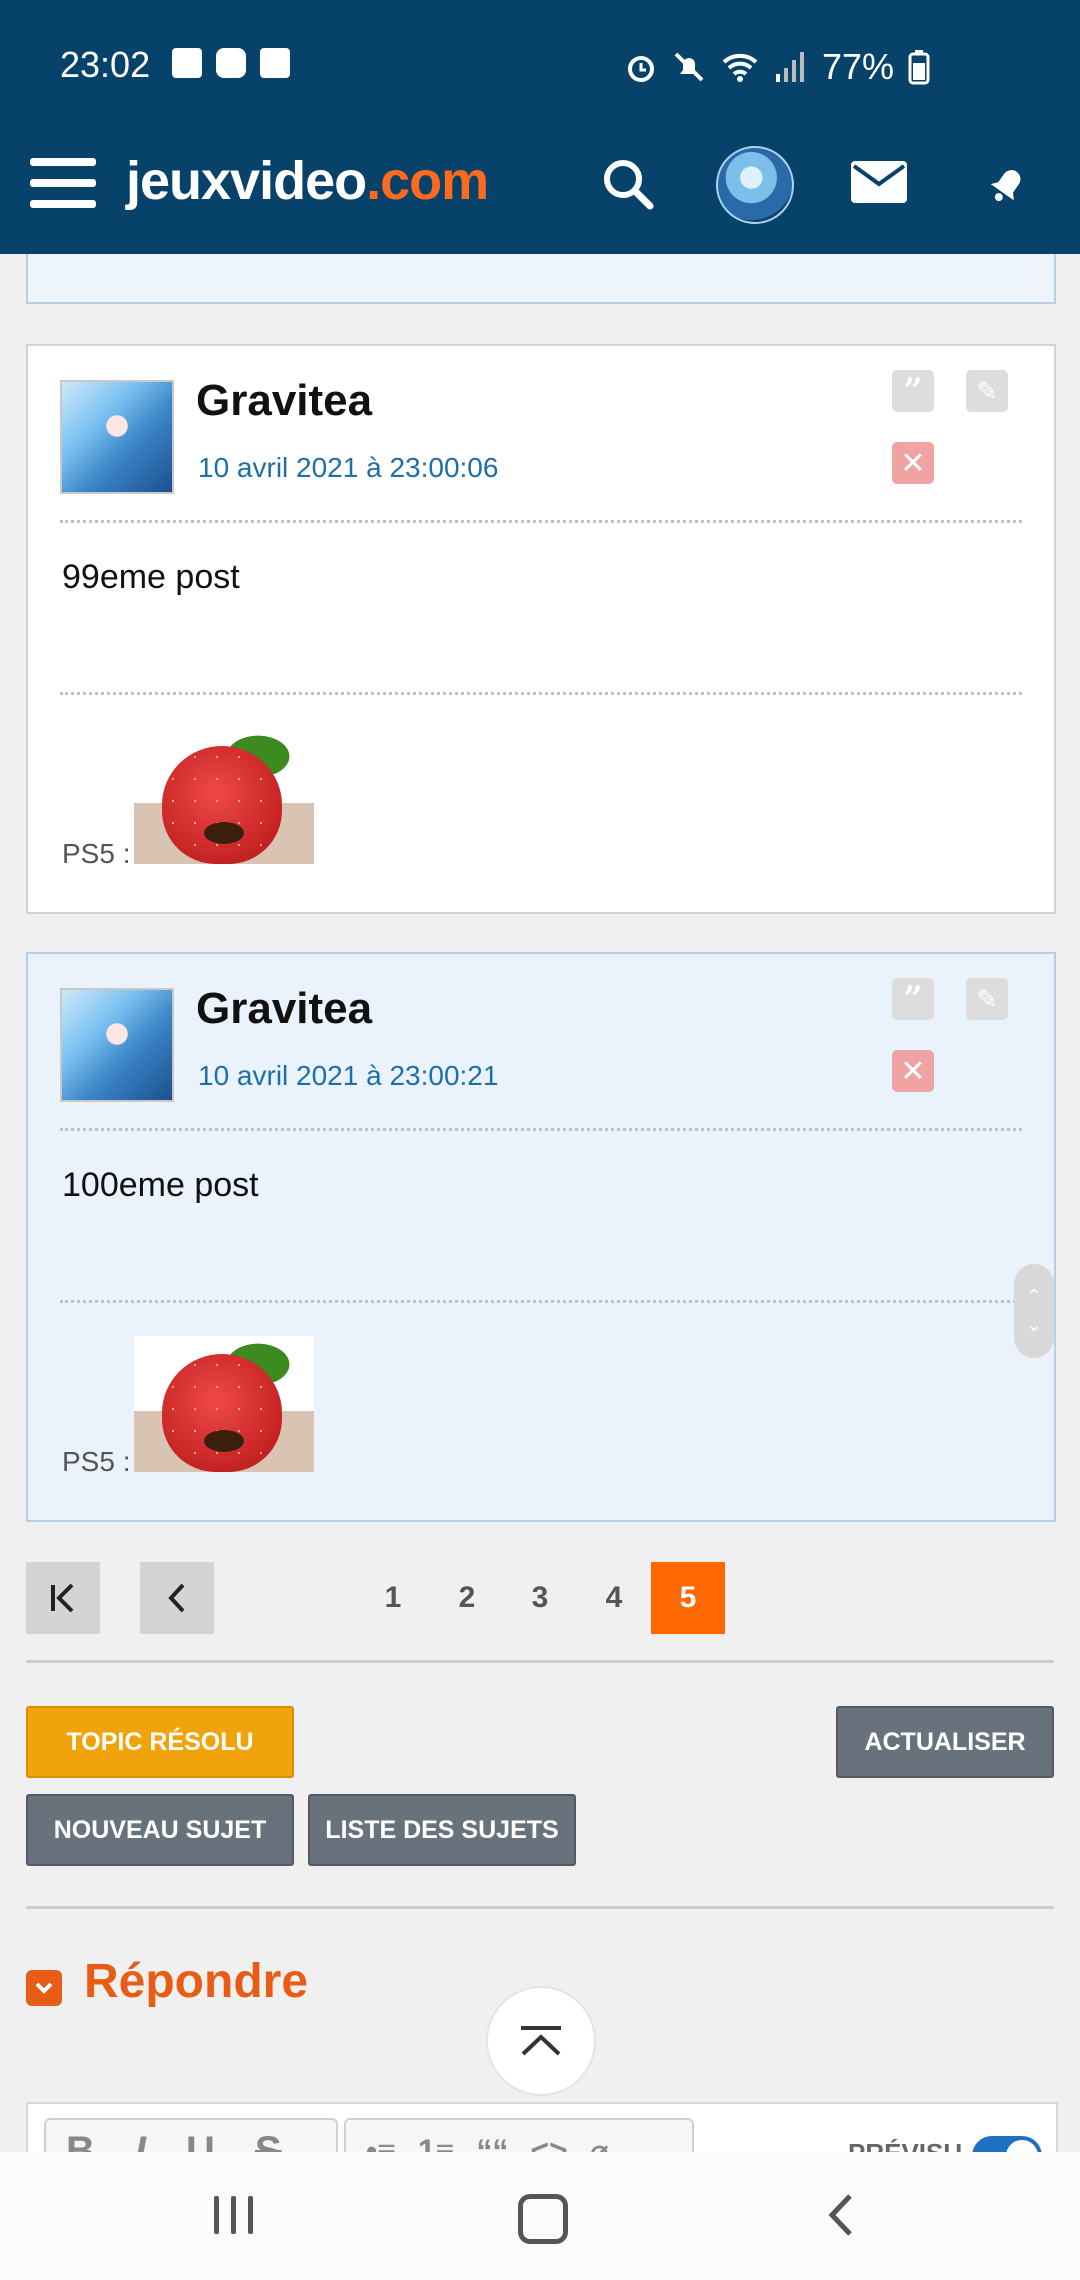  Describe the element at coordinates (1008, 184) in the screenshot. I see `notification-bell-icon` at that location.